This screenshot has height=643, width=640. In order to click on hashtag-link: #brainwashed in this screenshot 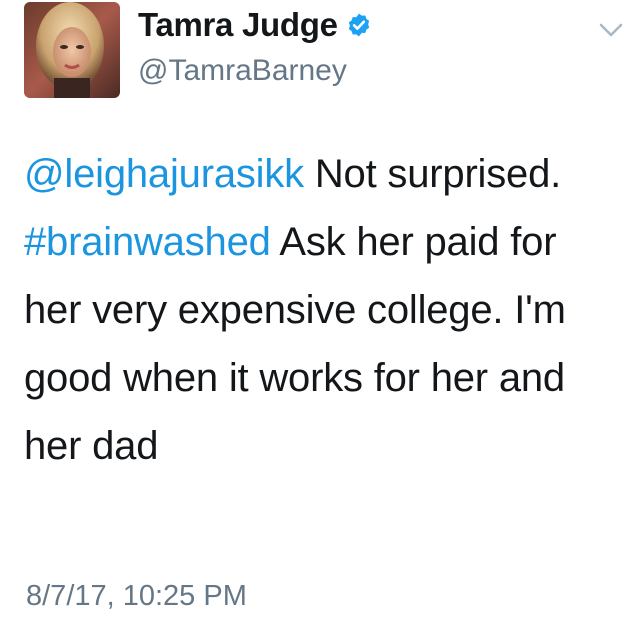, I will do `click(147, 242)`.